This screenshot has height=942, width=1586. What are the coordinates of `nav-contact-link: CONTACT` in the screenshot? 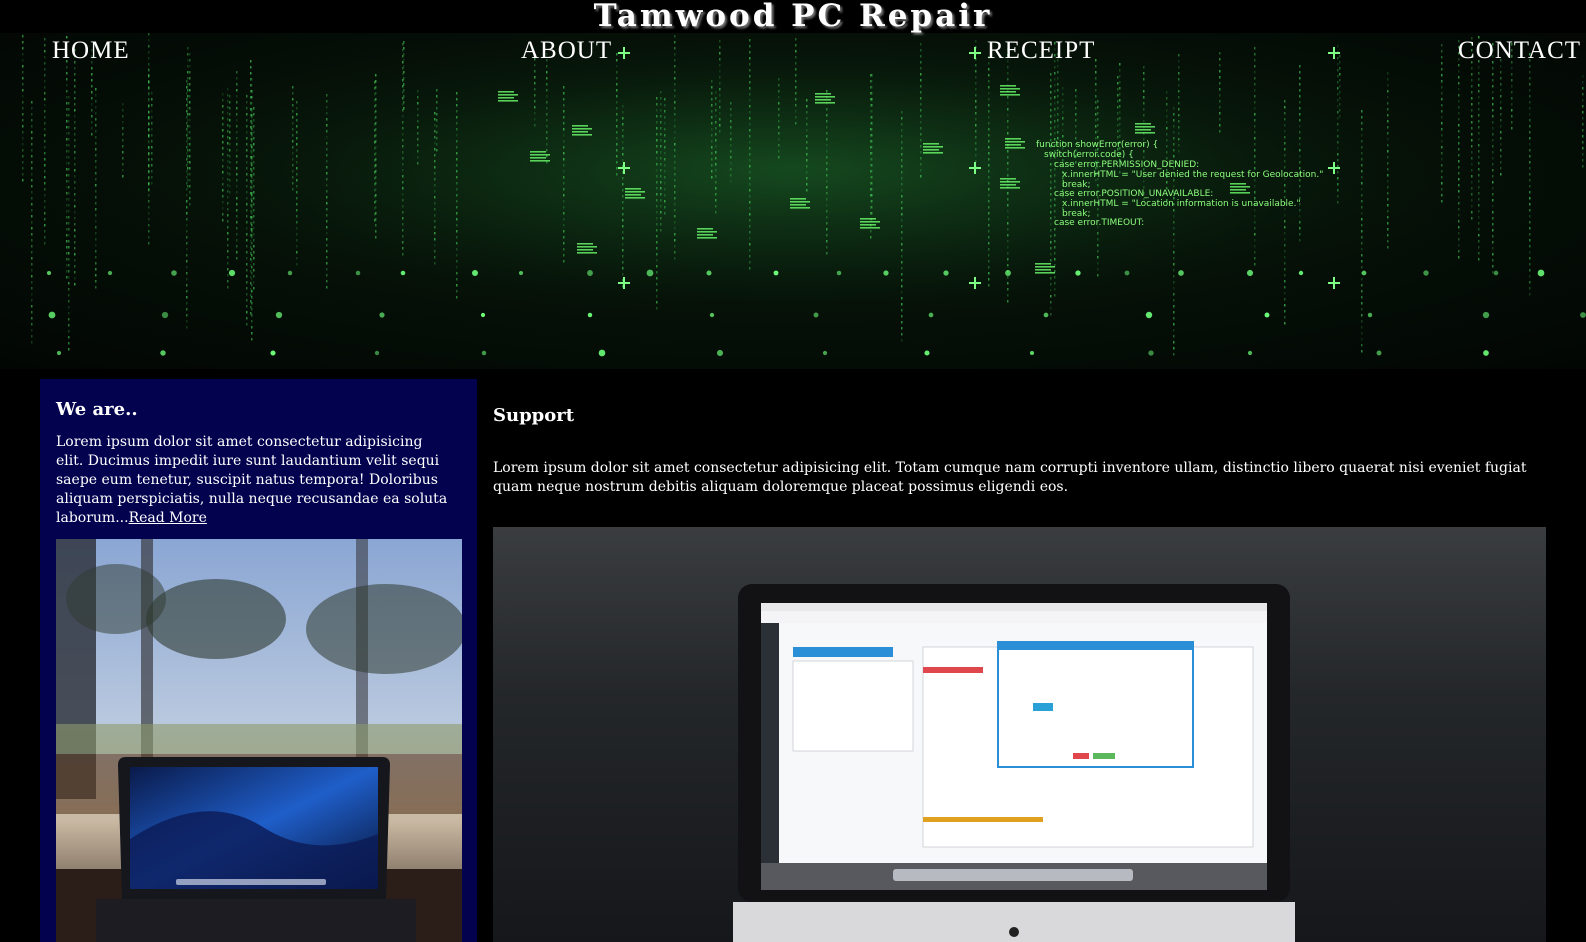 It's located at (1519, 51).